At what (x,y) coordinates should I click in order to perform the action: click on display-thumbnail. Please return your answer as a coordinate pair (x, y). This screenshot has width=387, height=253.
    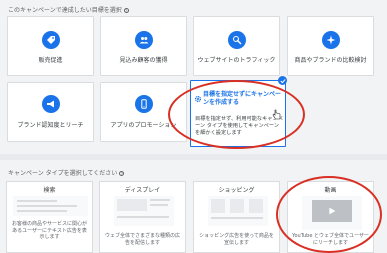
    Looking at the image, I should click on (144, 211).